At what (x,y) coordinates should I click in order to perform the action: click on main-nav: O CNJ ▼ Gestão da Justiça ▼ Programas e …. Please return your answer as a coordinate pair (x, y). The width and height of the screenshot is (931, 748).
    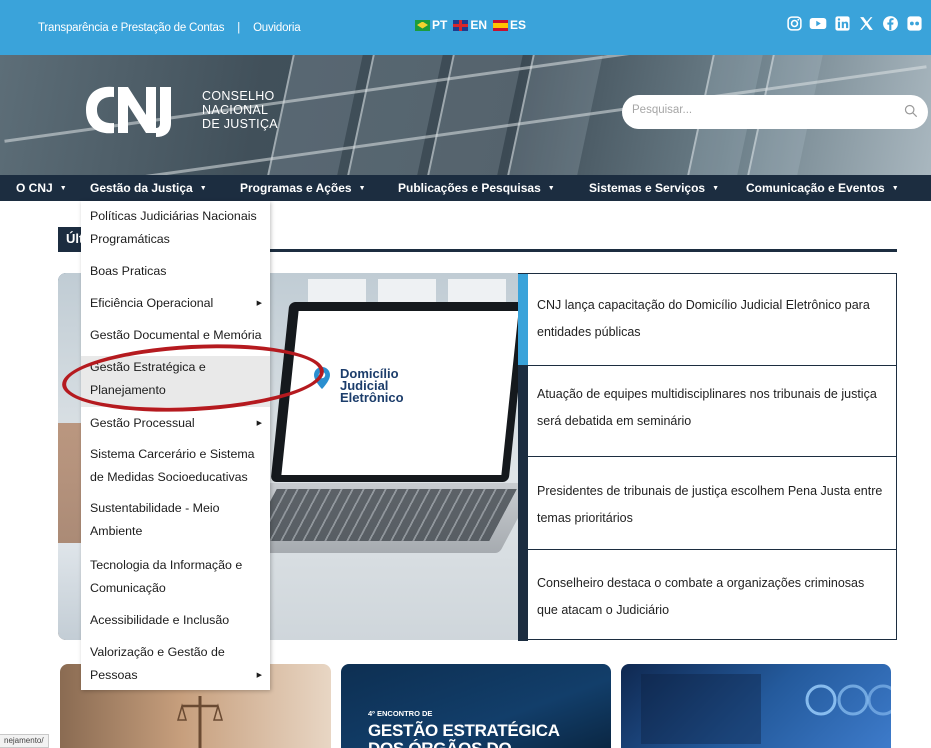
    Looking at the image, I should click on (465, 188).